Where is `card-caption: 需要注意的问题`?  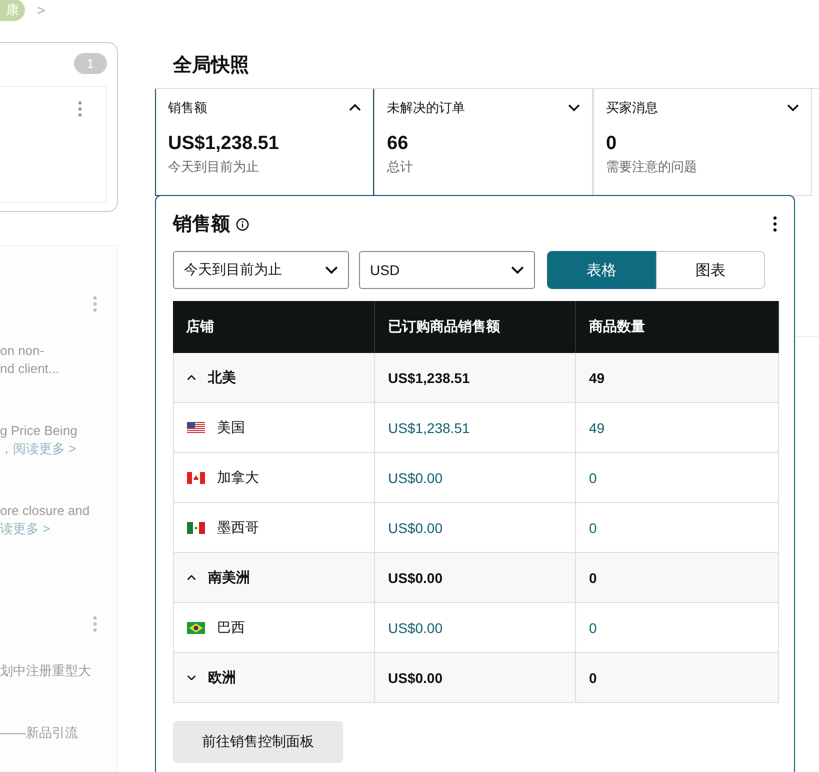
card-caption: 需要注意的问题 is located at coordinates (652, 167).